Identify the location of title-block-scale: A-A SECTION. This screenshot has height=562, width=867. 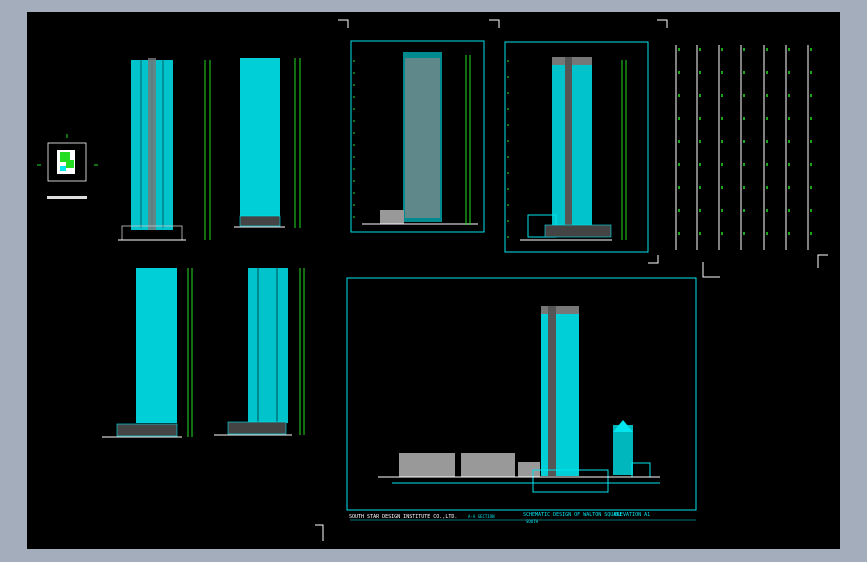
(481, 516).